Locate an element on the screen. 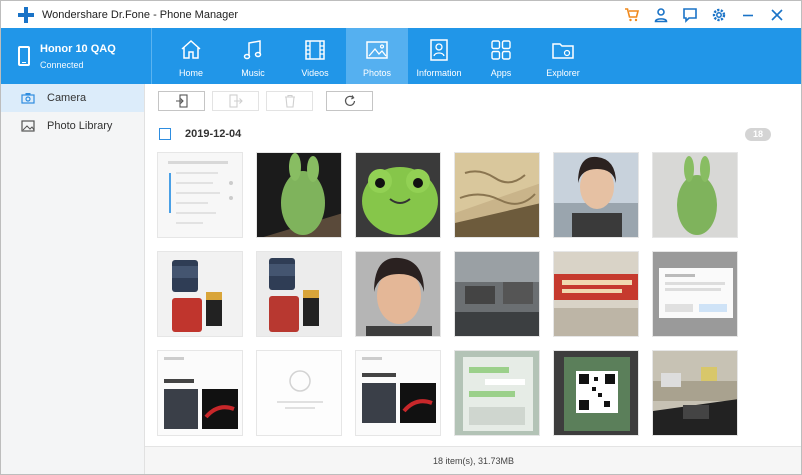 This screenshot has height=475, width=802. sidebar-item-camera: Camera is located at coordinates (72, 98).